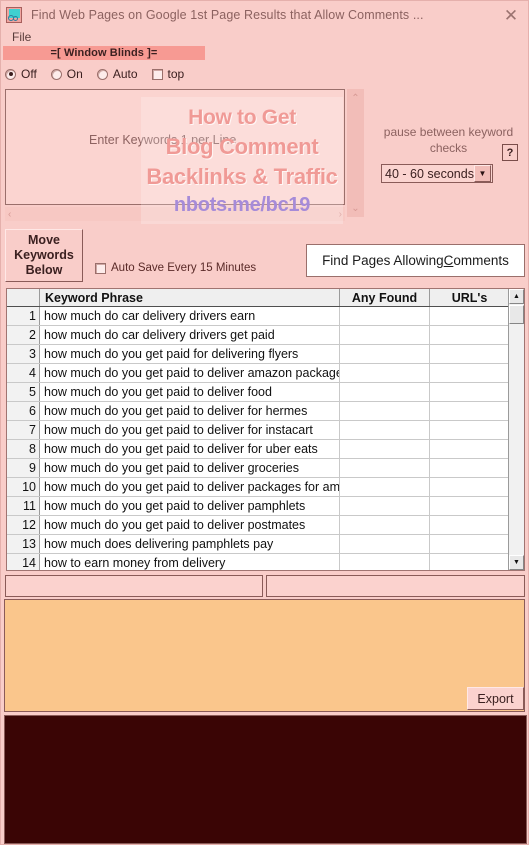  Describe the element at coordinates (23, 449) in the screenshot. I see `row-index: 8` at that location.